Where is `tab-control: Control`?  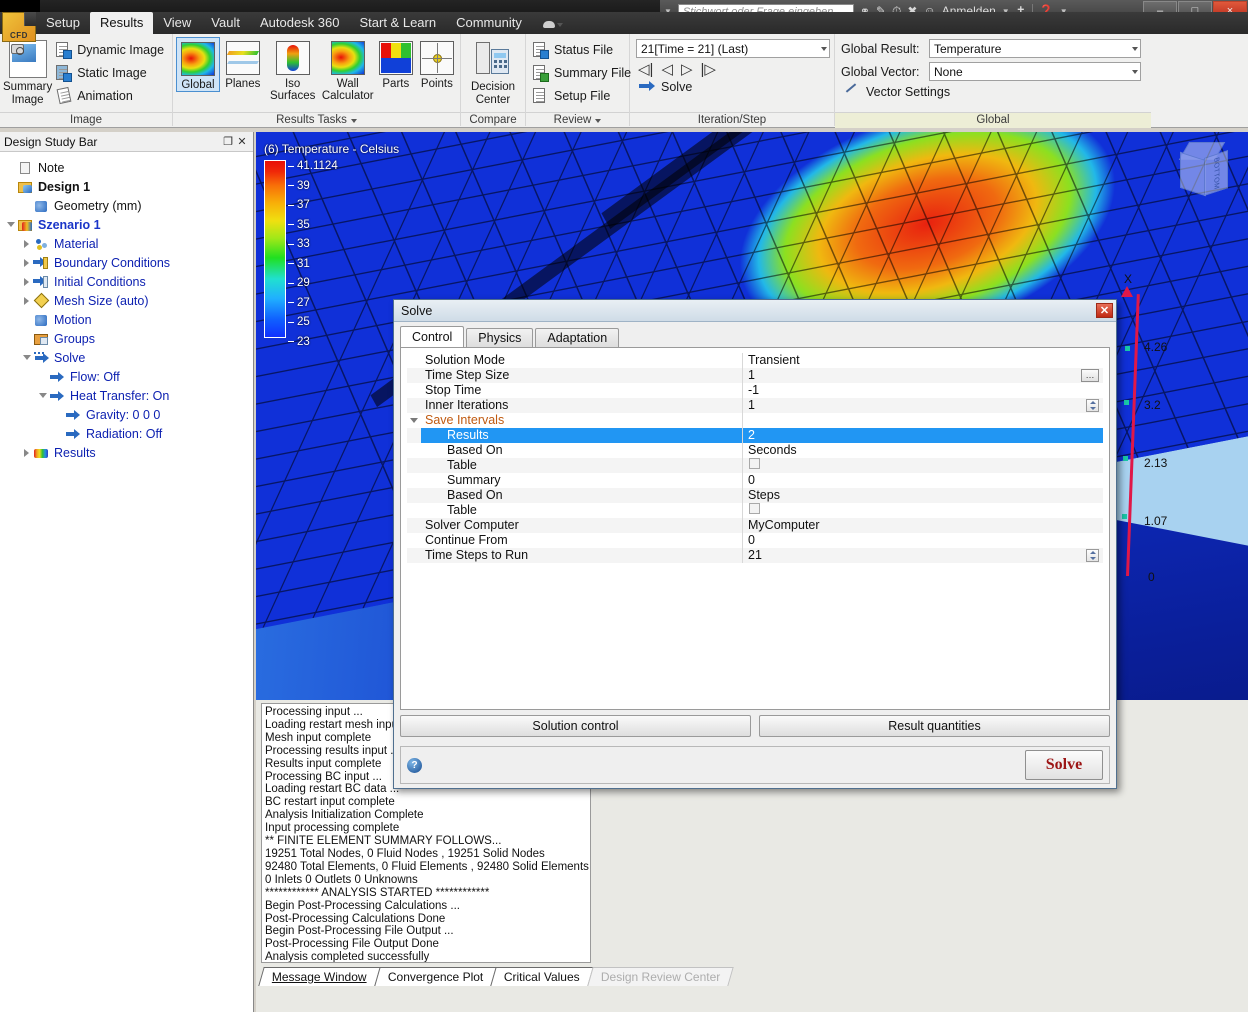
tab-control: Control is located at coordinates (432, 337).